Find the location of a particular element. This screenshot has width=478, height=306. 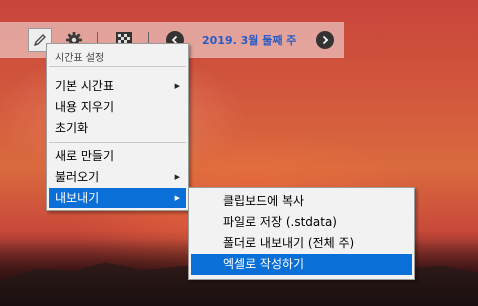

menu-item-clear-content: 내용 지우기 is located at coordinates (117, 107).